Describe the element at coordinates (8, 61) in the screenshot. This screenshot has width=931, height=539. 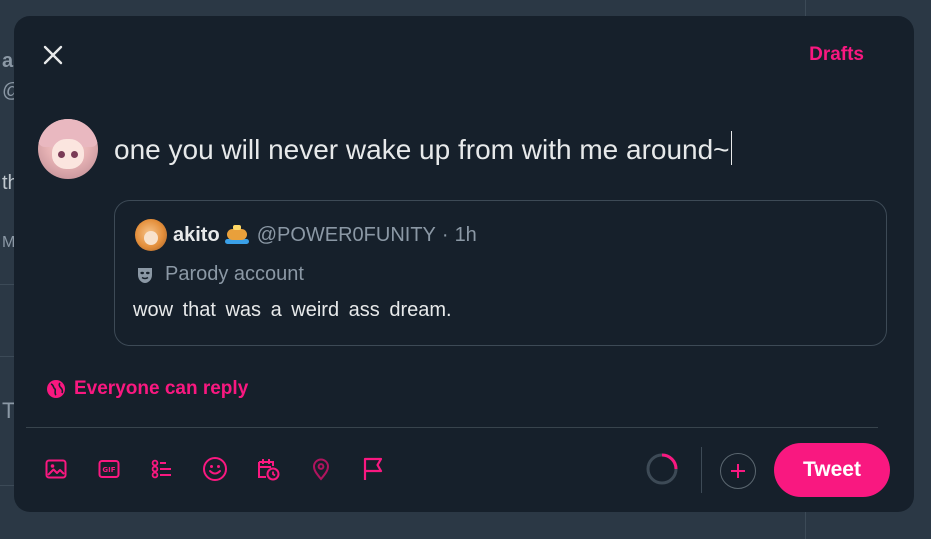
I see `background-fragment: a` at that location.